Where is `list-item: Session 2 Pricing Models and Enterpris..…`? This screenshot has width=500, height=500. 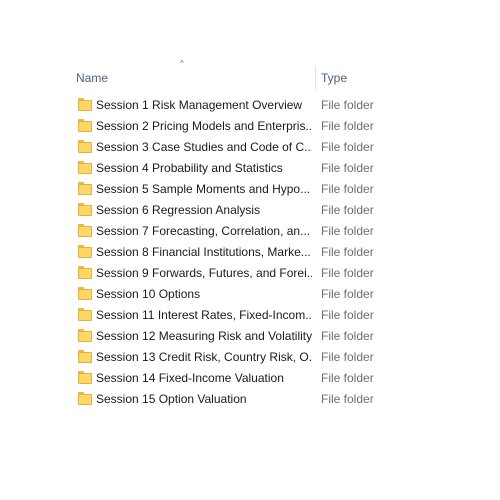 list-item: Session 2 Pricing Models and Enterpris..… is located at coordinates (234, 126).